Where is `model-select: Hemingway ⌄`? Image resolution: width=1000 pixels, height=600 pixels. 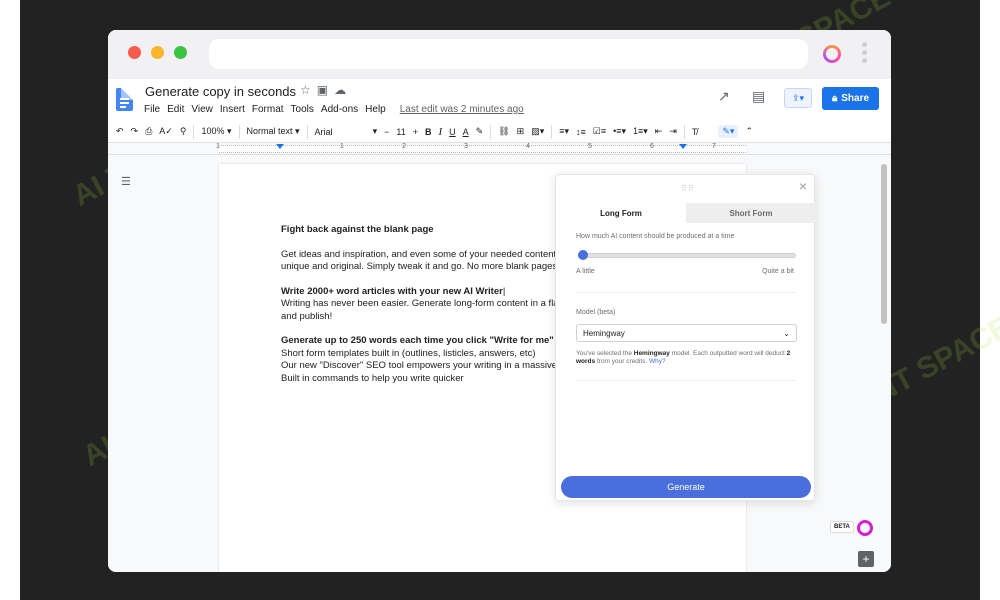
model-select: Hemingway ⌄ is located at coordinates (686, 333).